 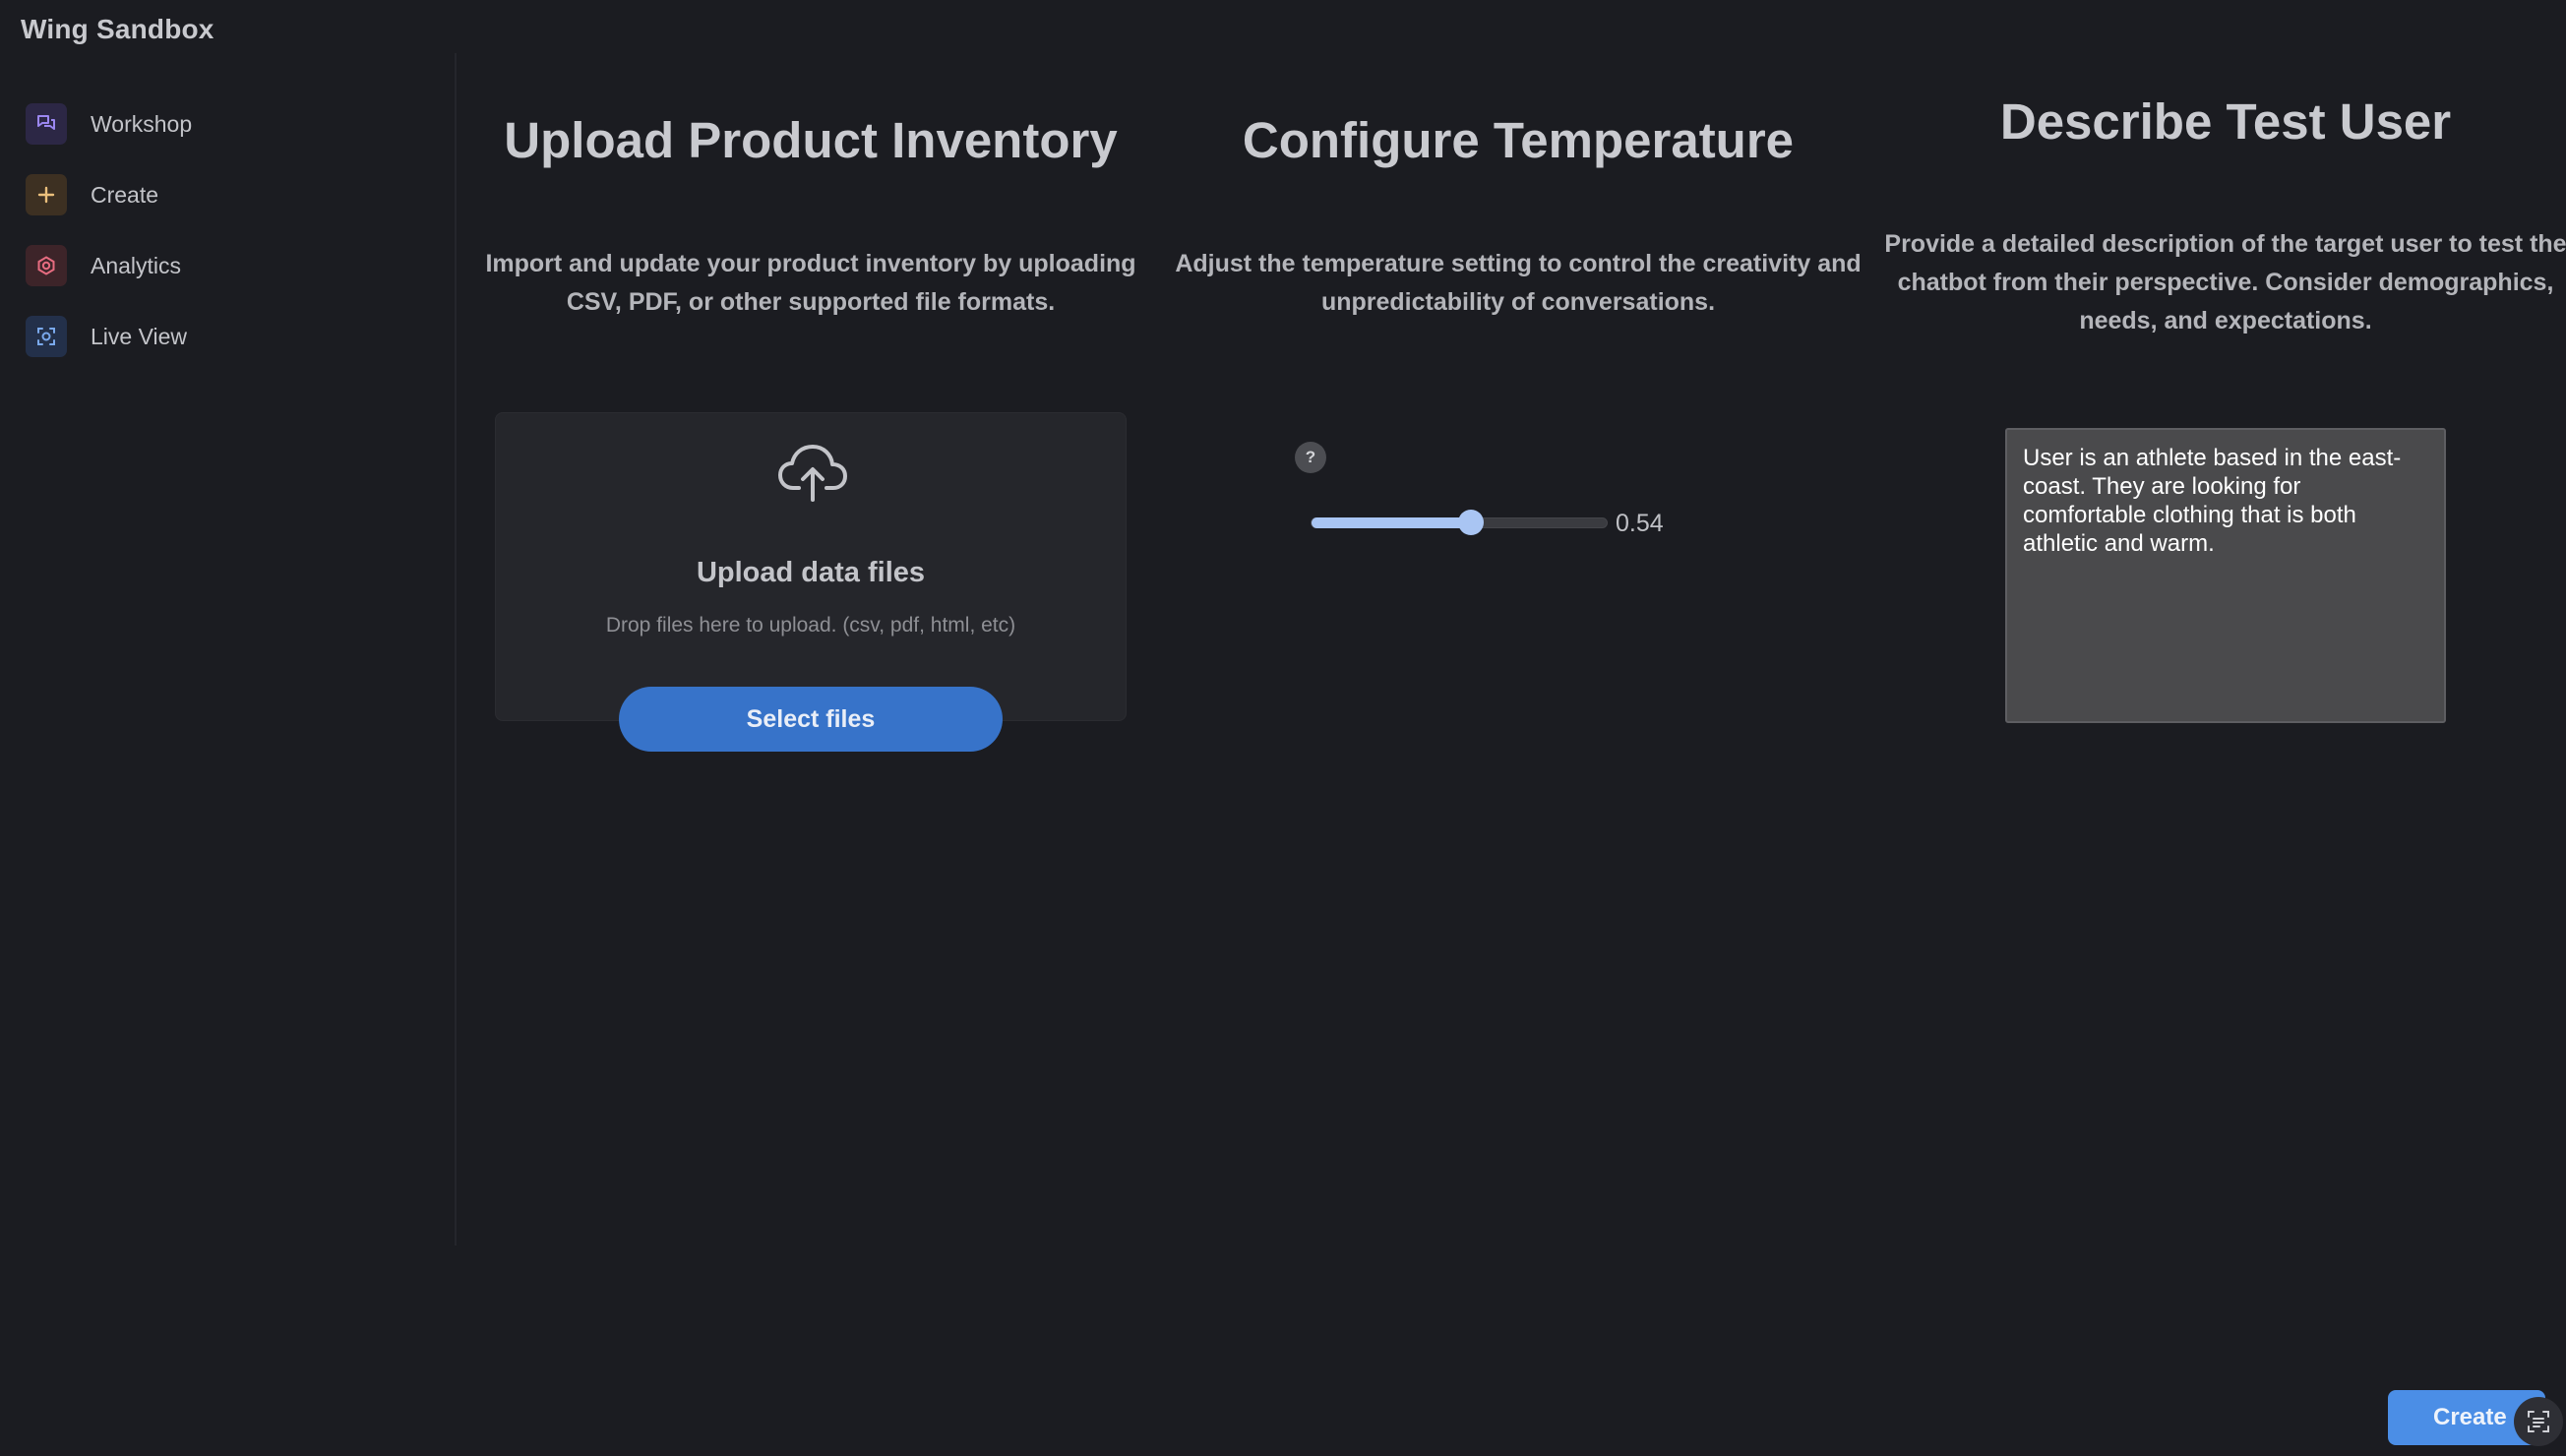 I want to click on slider-thumb, so click(x=1471, y=522).